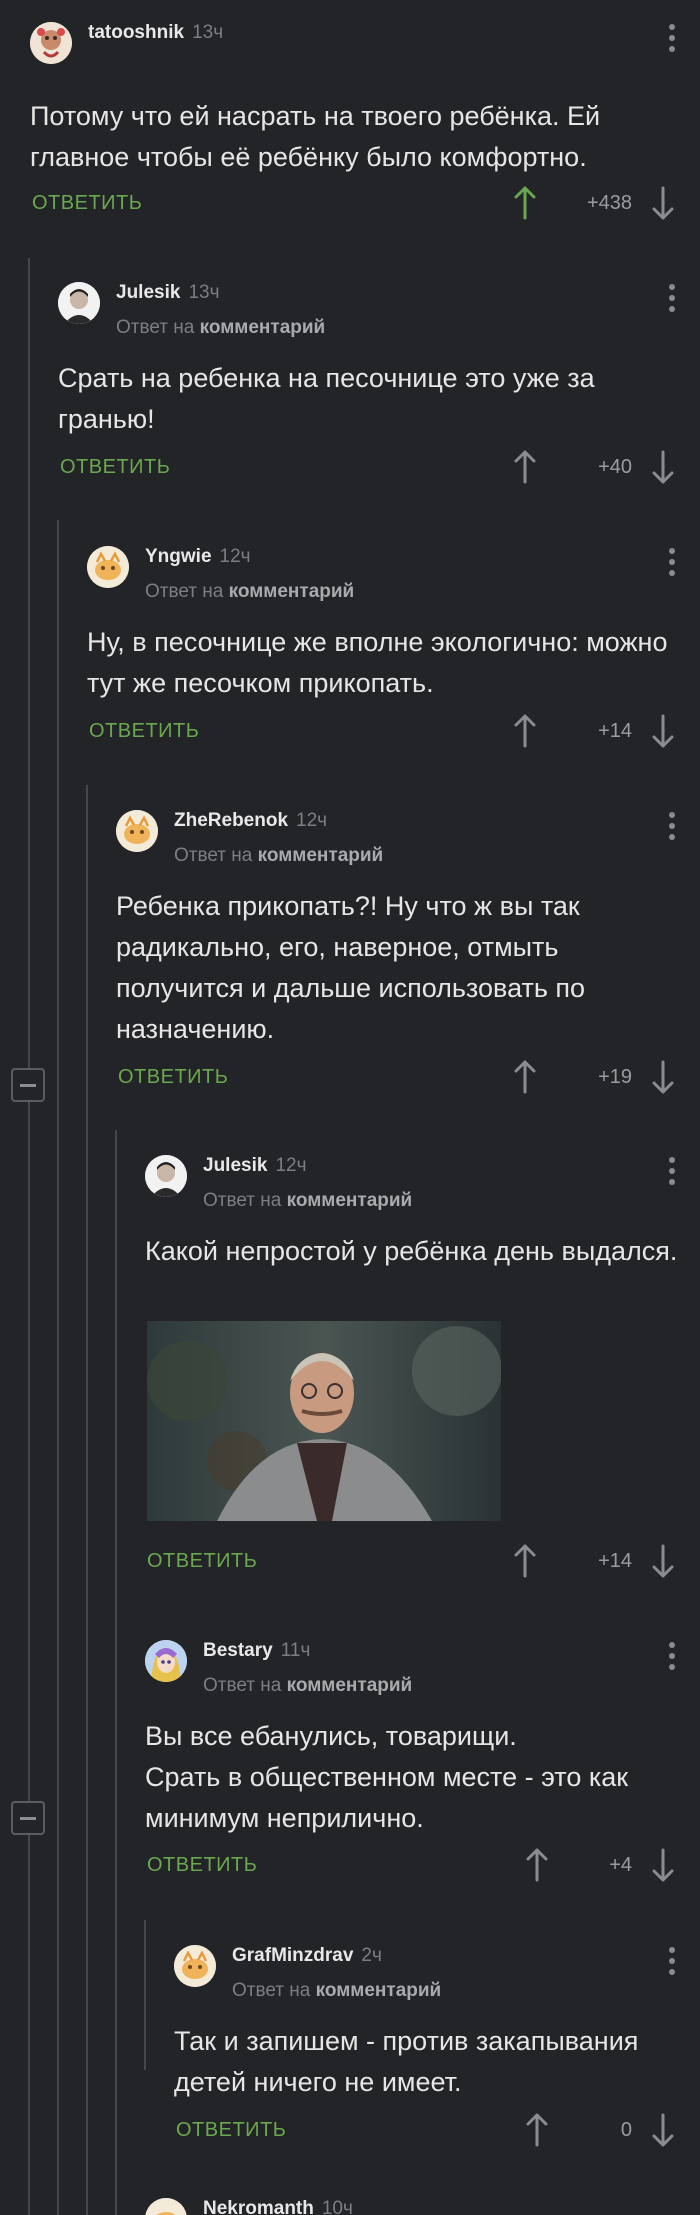 This screenshot has width=700, height=2215. Describe the element at coordinates (155, 33) in the screenshot. I see `username: tatooshnik 13ч` at that location.